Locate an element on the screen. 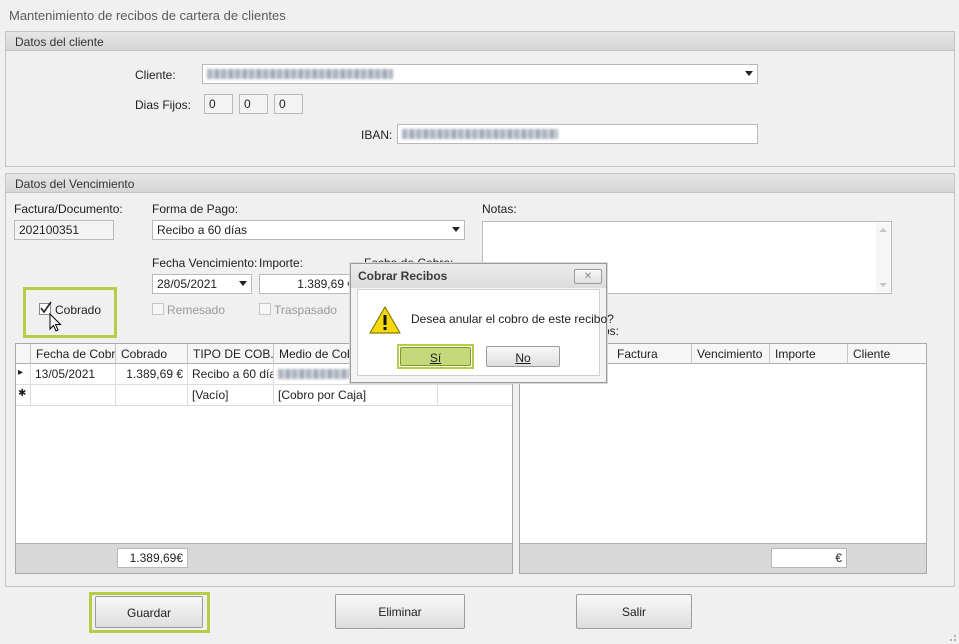 Image resolution: width=959 pixels, height=644 pixels. traspasado-checkbox is located at coordinates (265, 309).